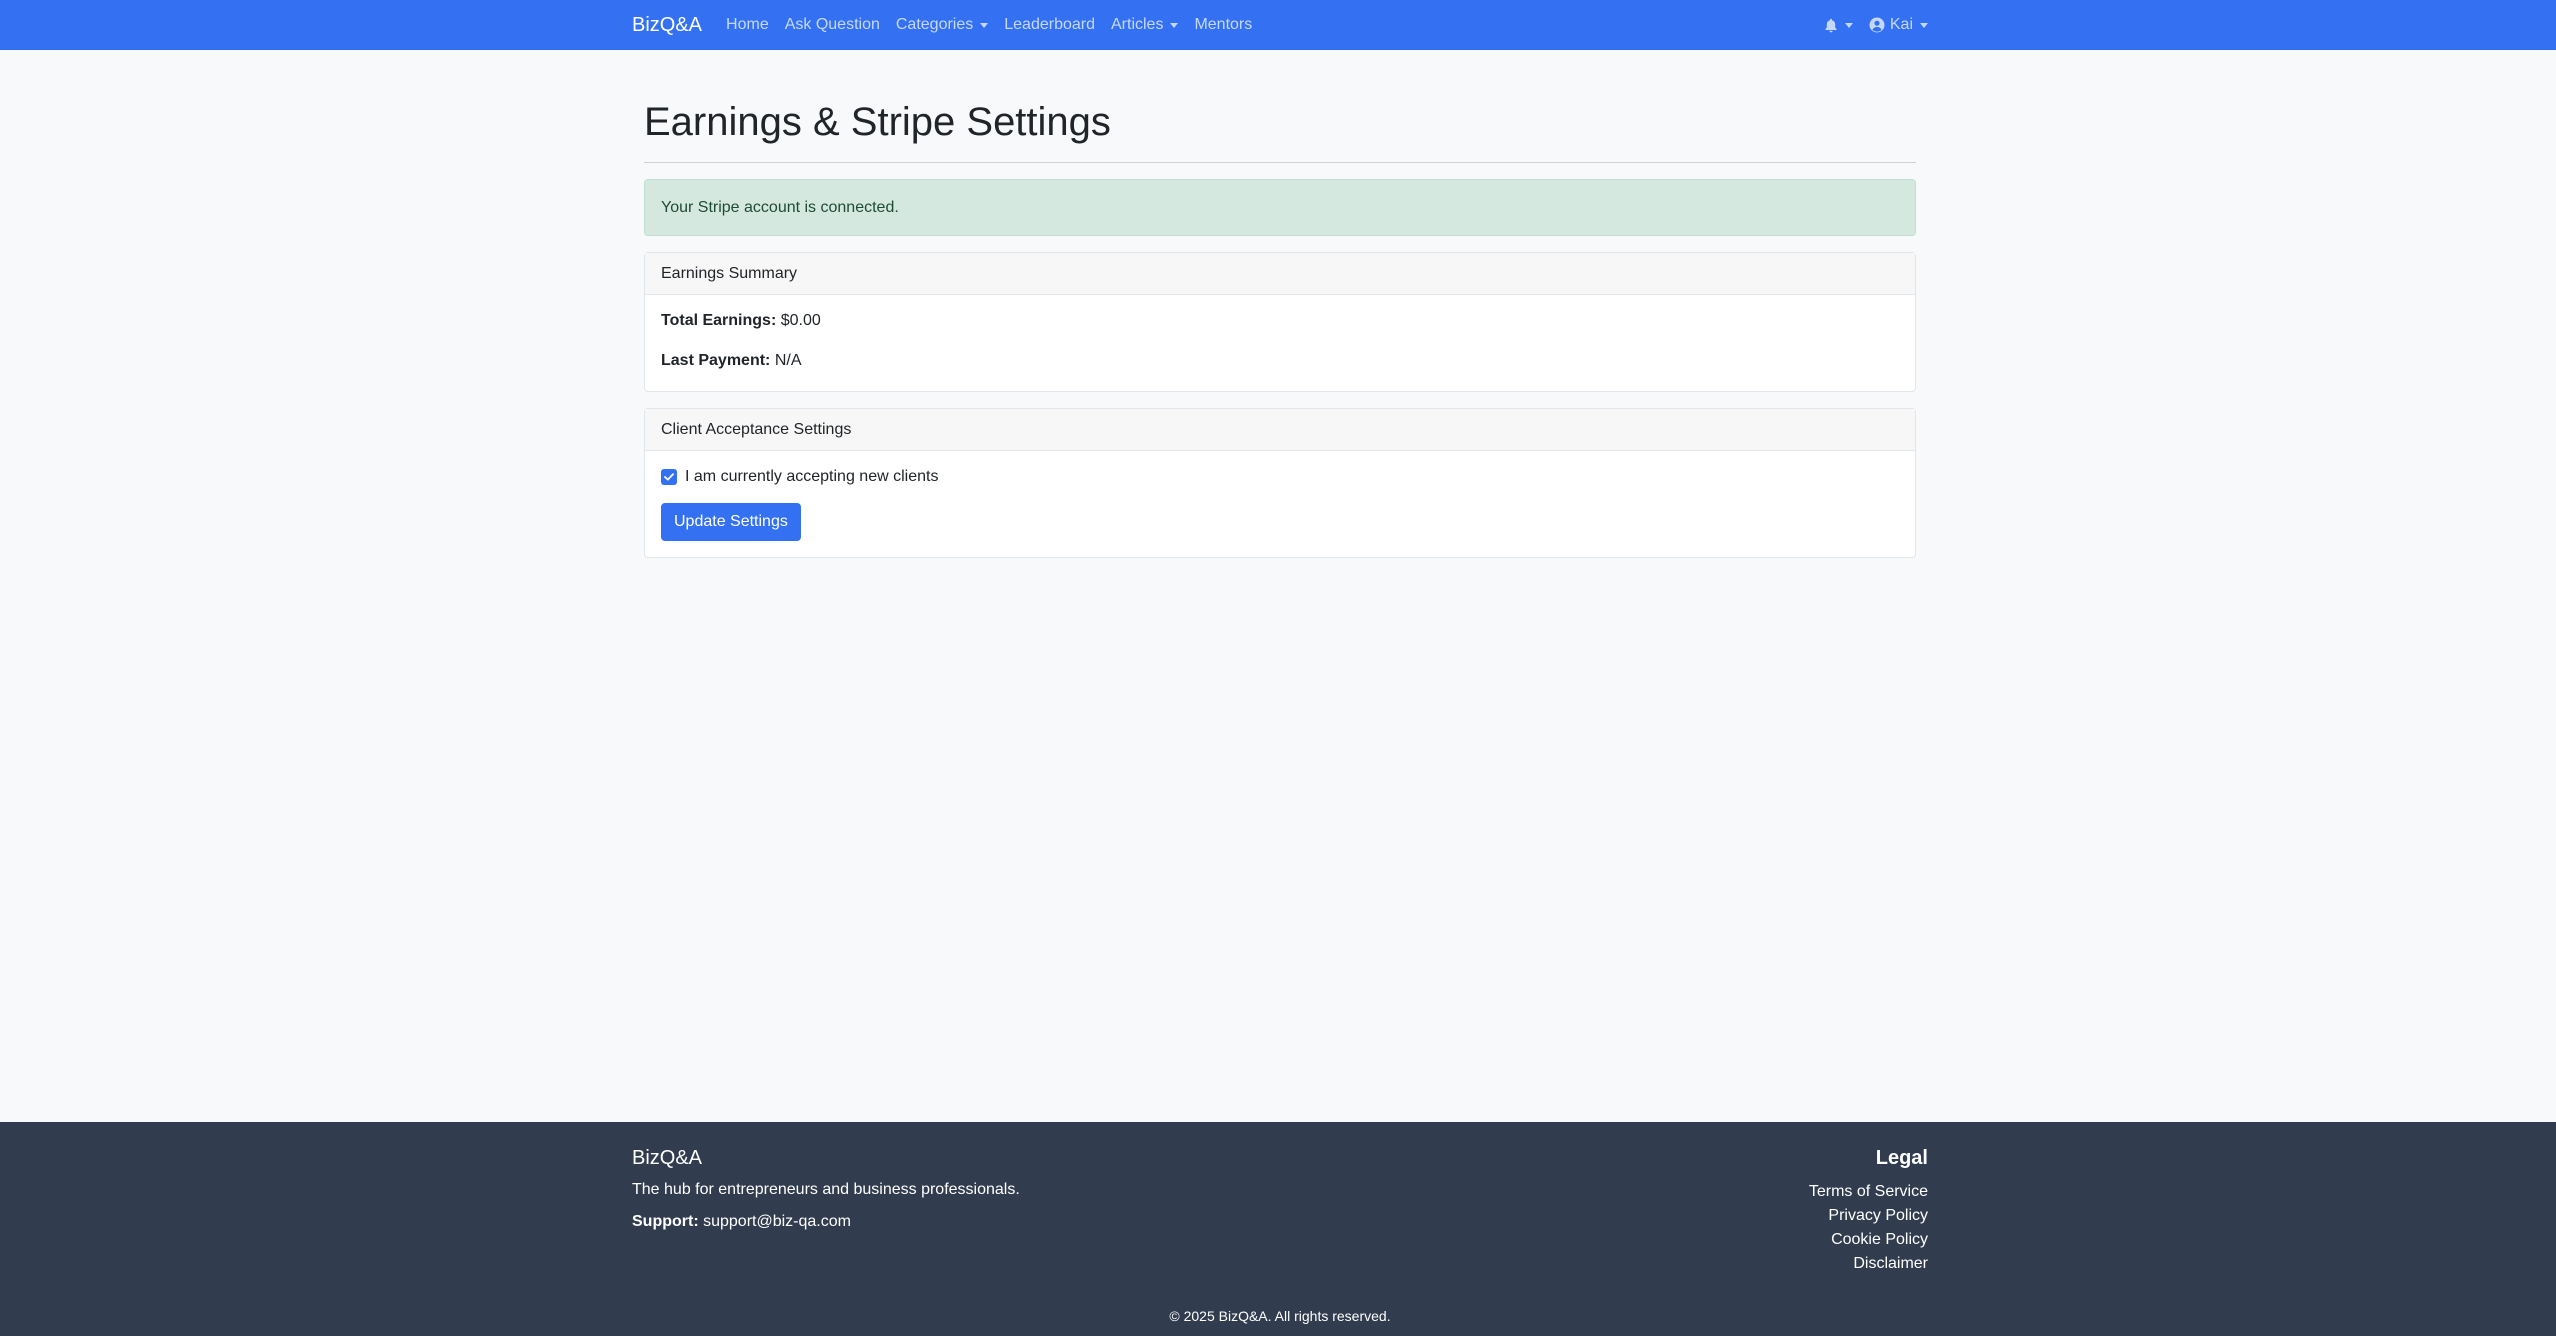 This screenshot has height=1336, width=2556. What do you see at coordinates (780, 207) in the screenshot?
I see `alert-text: Your Stripe account is connected.` at bounding box center [780, 207].